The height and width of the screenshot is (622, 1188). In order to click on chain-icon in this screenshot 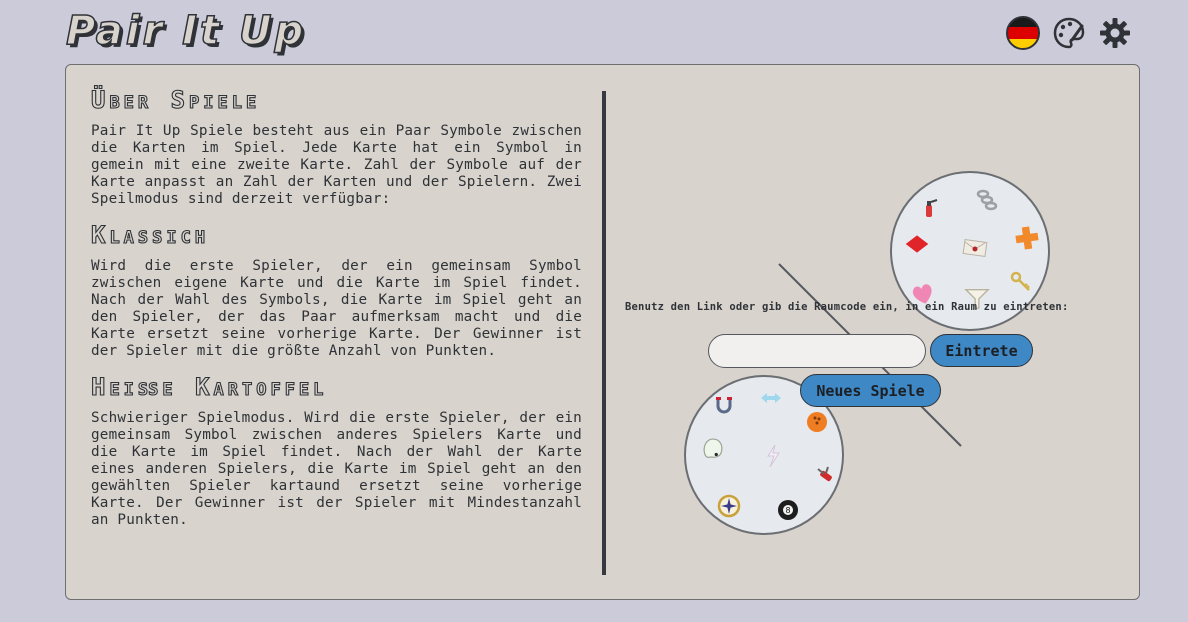, I will do `click(987, 200)`.